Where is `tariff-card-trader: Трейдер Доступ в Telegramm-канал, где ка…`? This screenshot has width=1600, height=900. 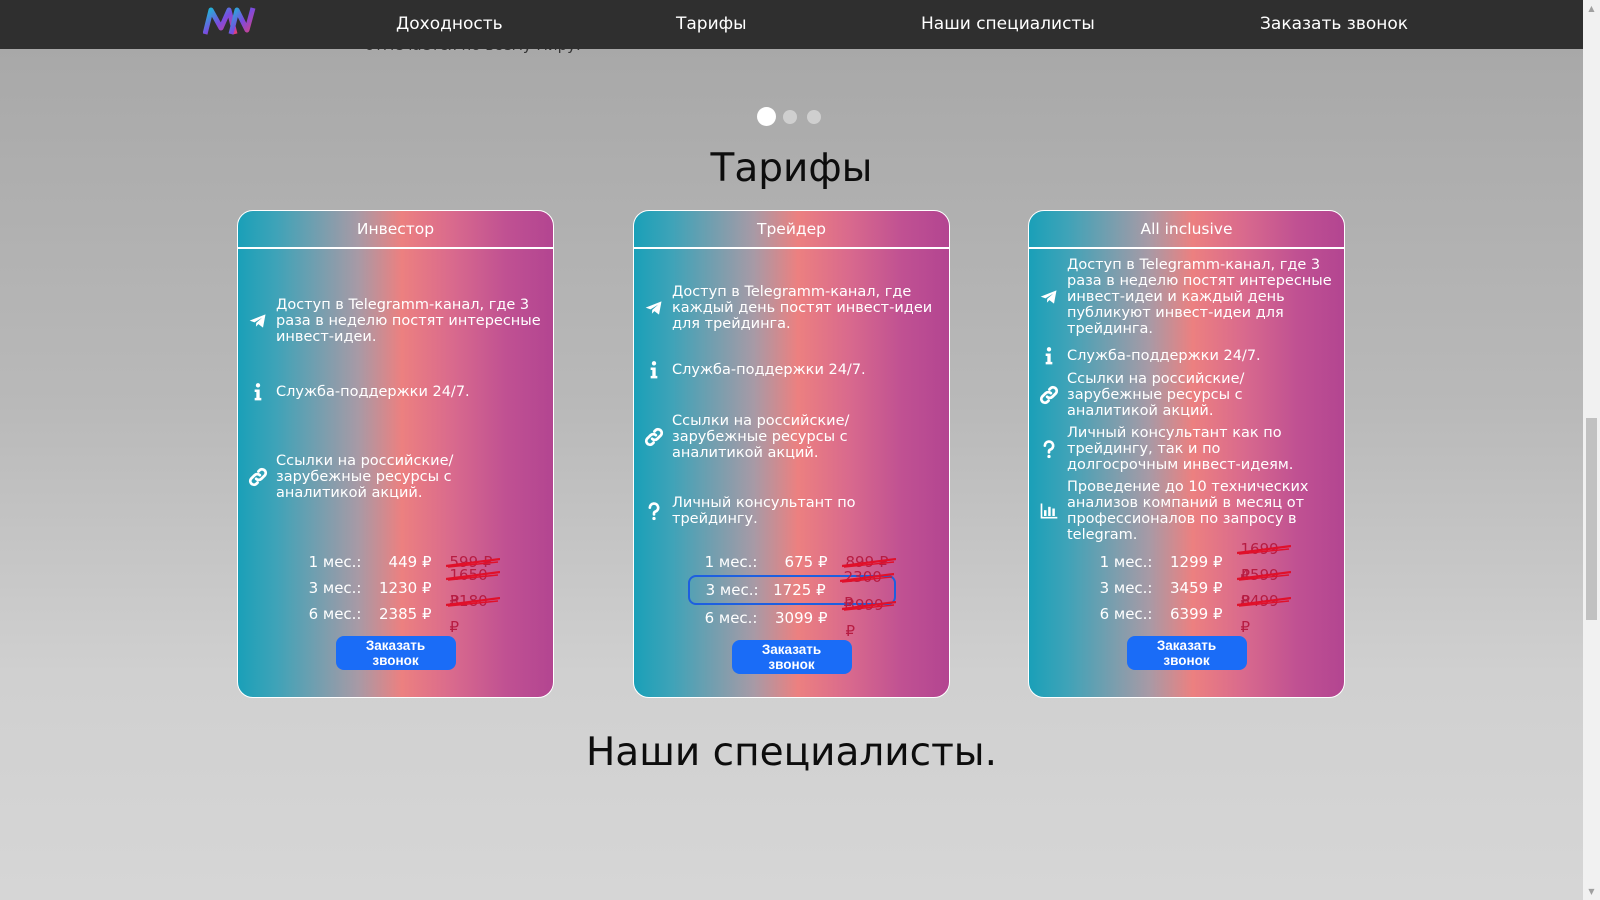
tariff-card-trader: Трейдер Доступ в Telegramm-канал, где ка… is located at coordinates (791, 454).